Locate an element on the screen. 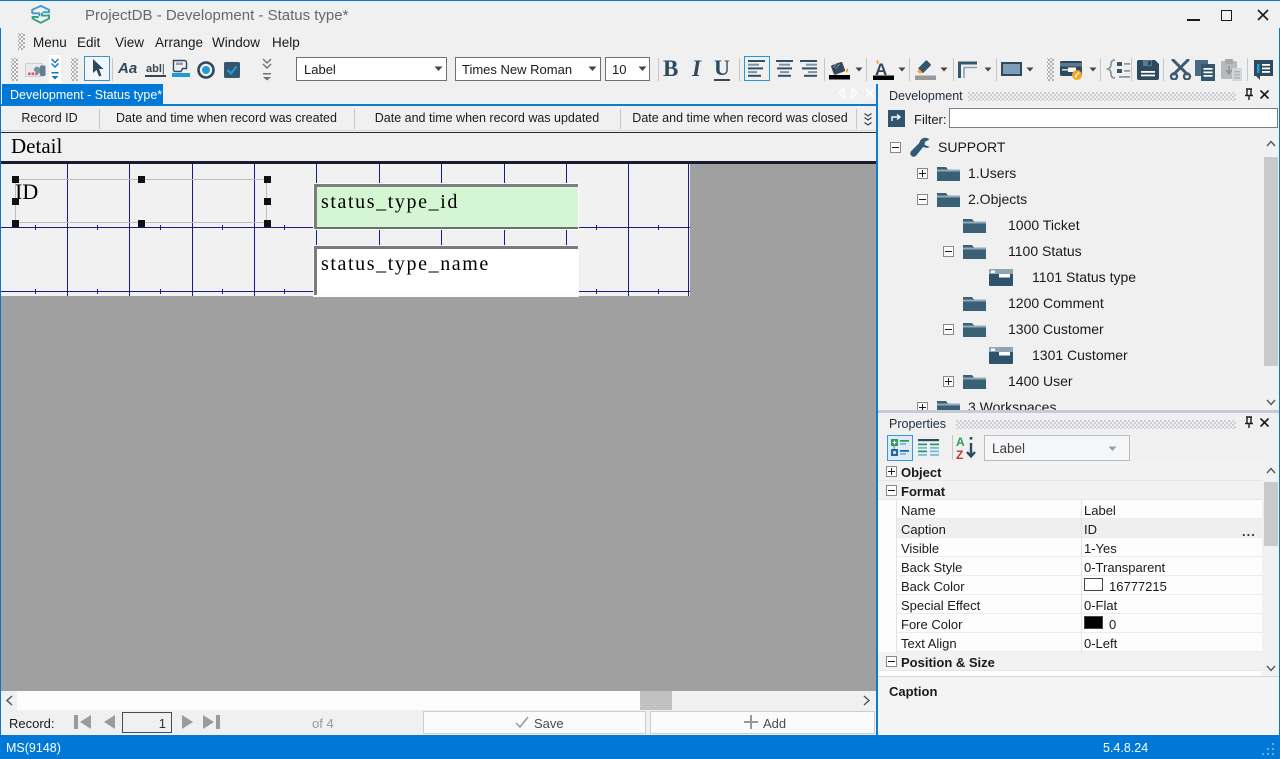 The width and height of the screenshot is (1280, 759). svg-text: Z is located at coordinates (959, 454).